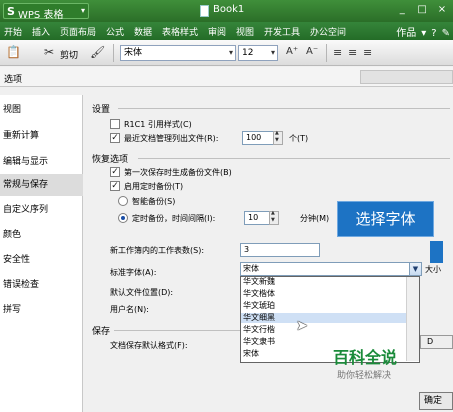 The image size is (453, 412). I want to click on menu-review: 审阅, so click(217, 31).